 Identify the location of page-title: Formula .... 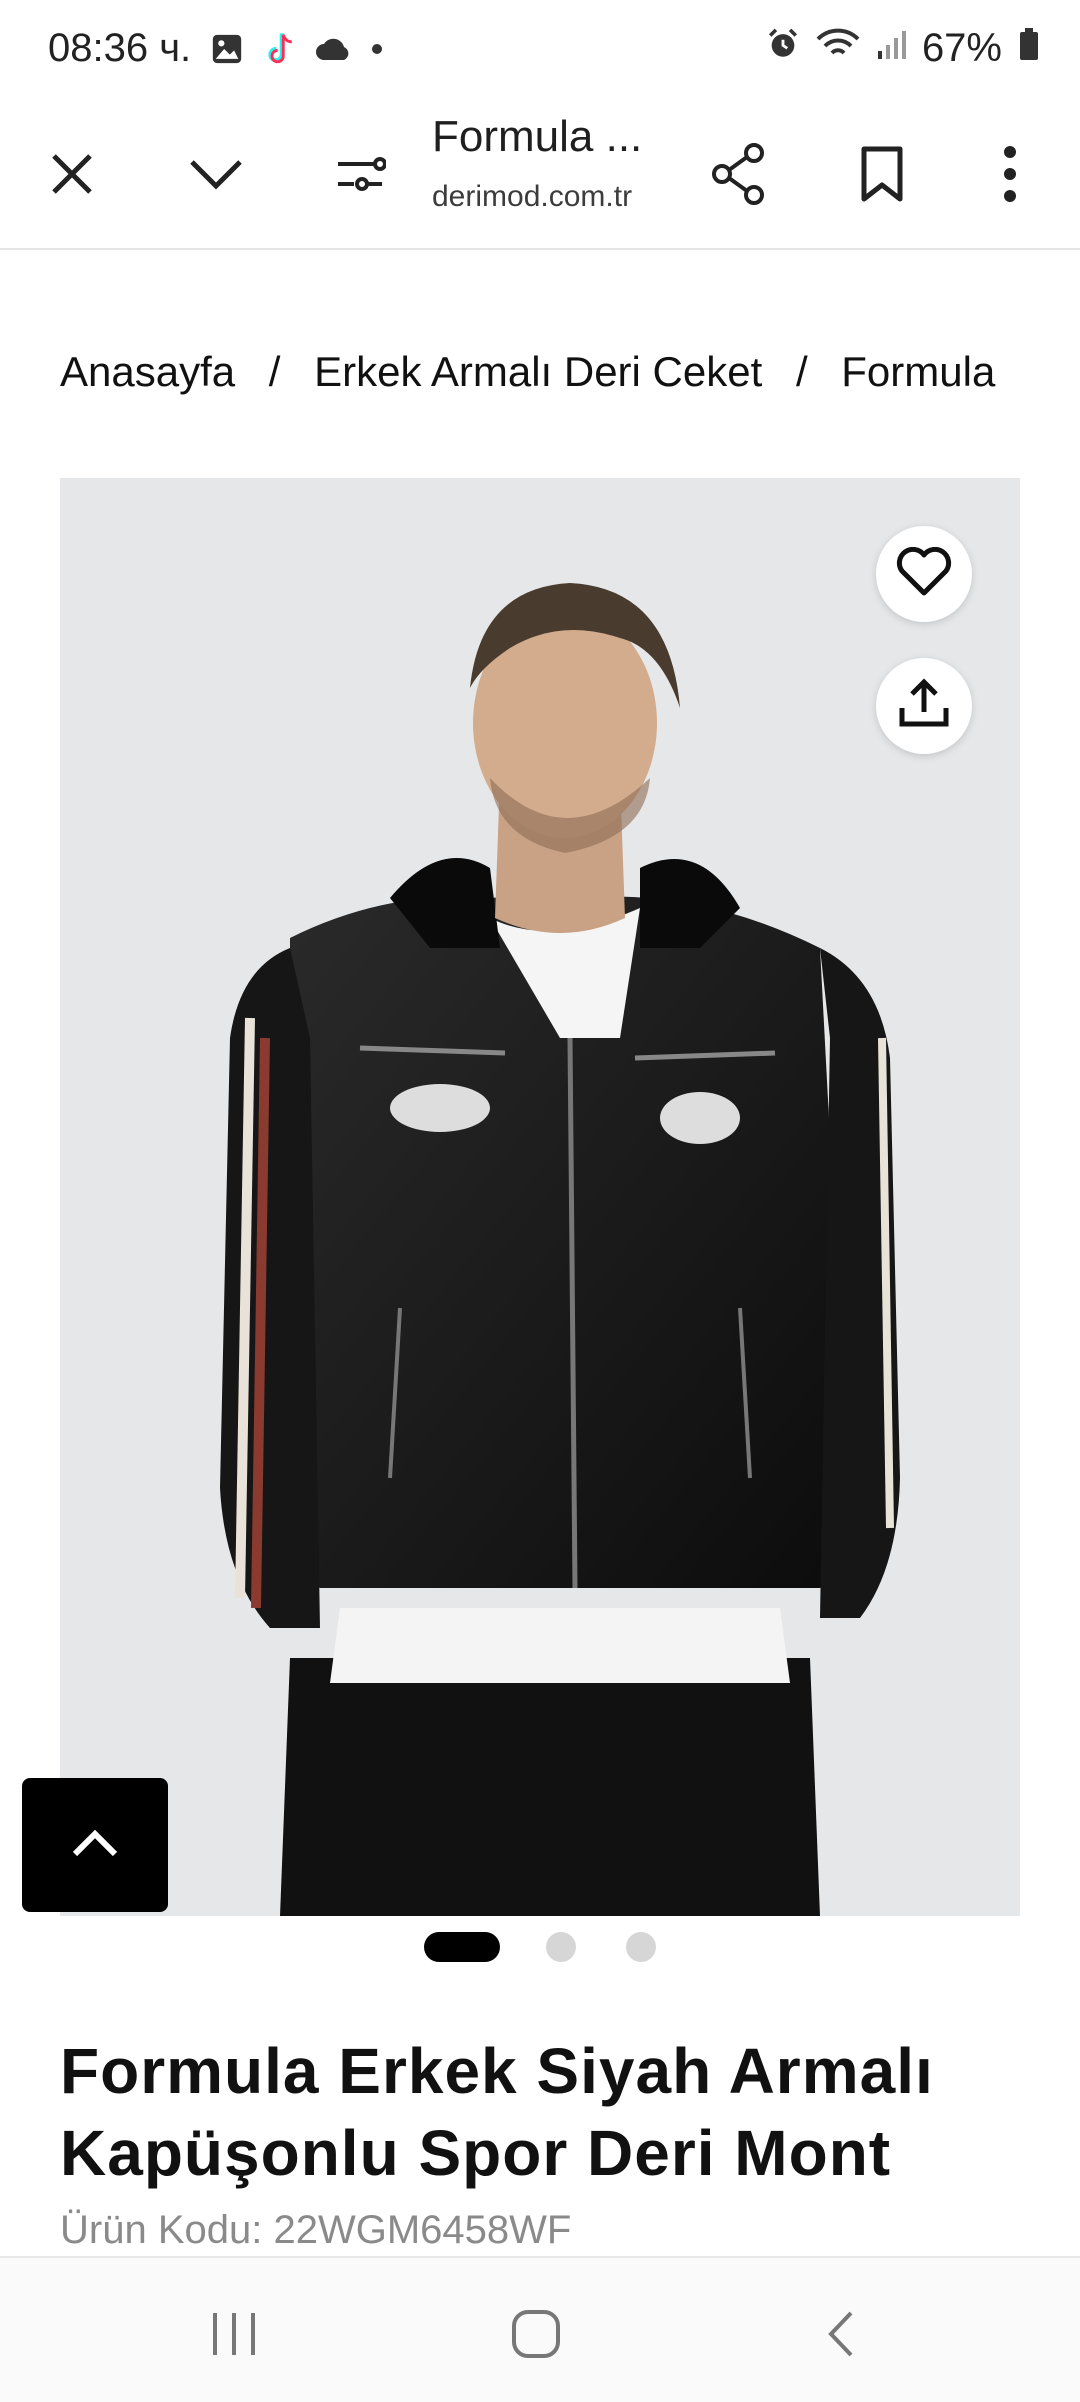
(537, 137).